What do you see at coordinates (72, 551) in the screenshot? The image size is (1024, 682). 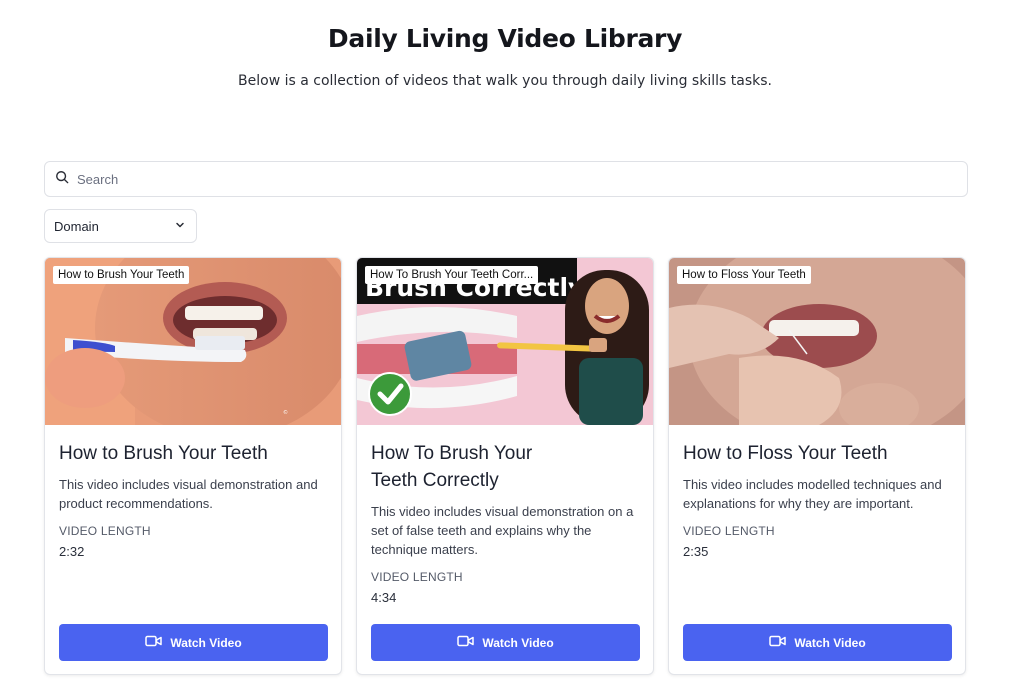 I see `video-length-value: 2:32` at bounding box center [72, 551].